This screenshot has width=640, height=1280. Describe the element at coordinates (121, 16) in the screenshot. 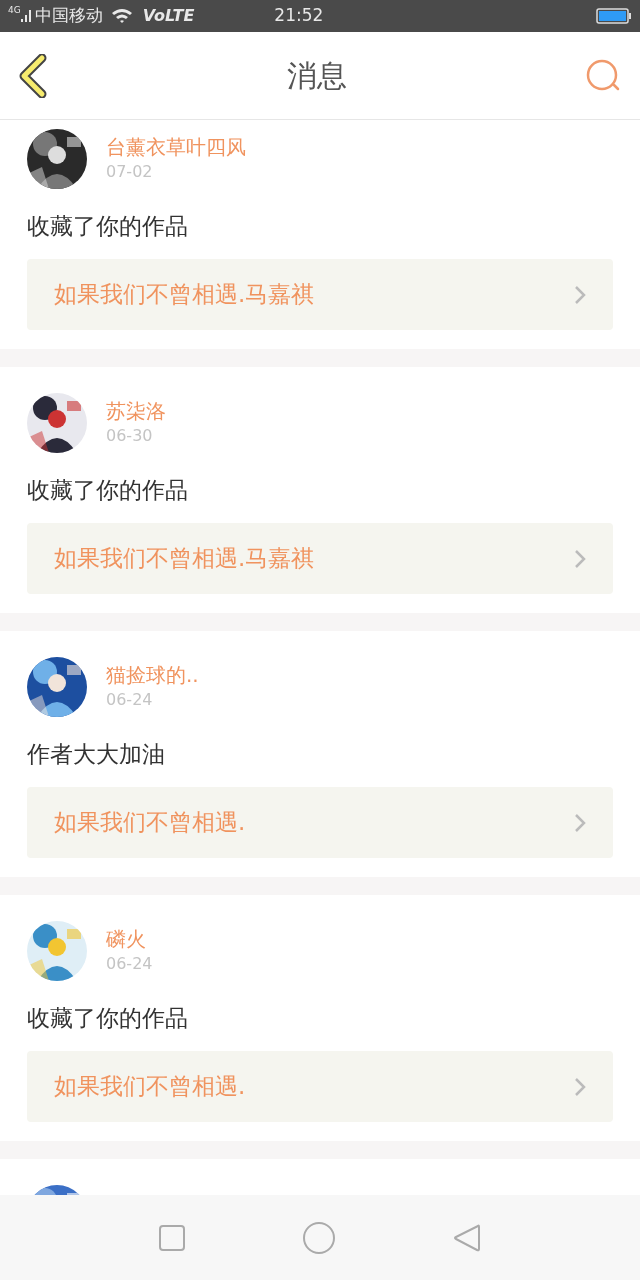

I see `wifi-icon` at that location.